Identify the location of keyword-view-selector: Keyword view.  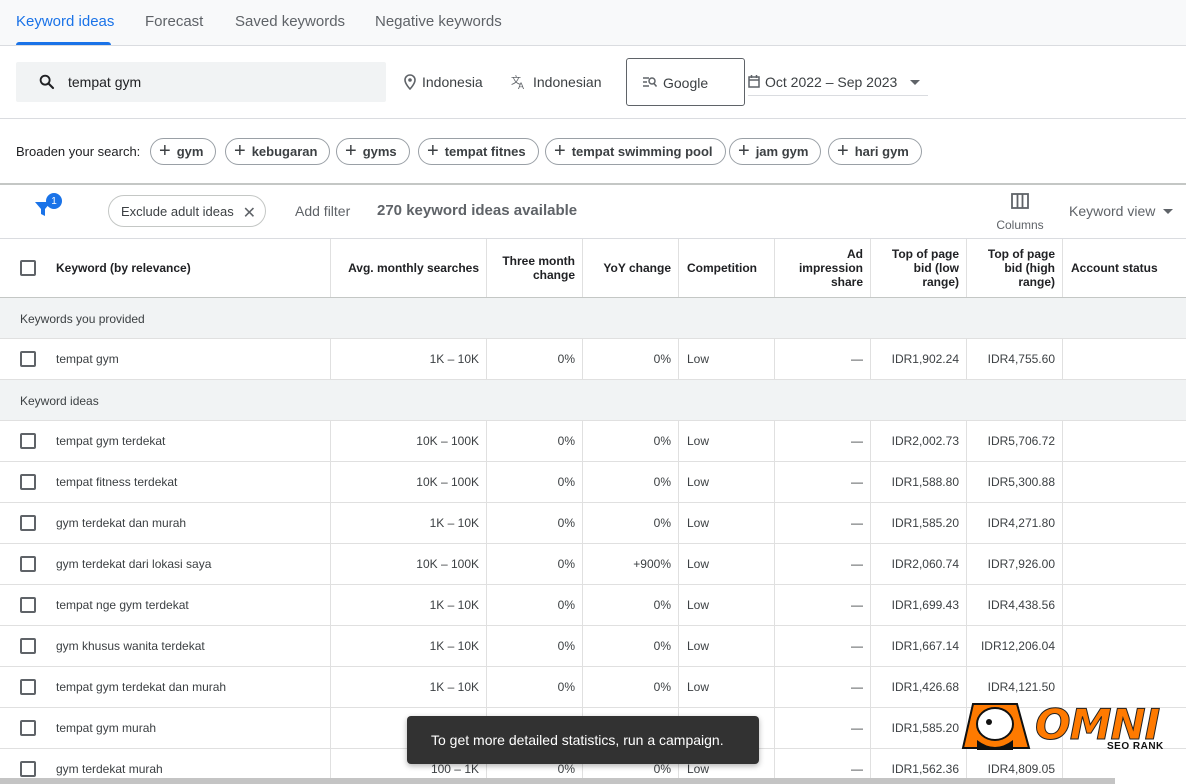
(1121, 211).